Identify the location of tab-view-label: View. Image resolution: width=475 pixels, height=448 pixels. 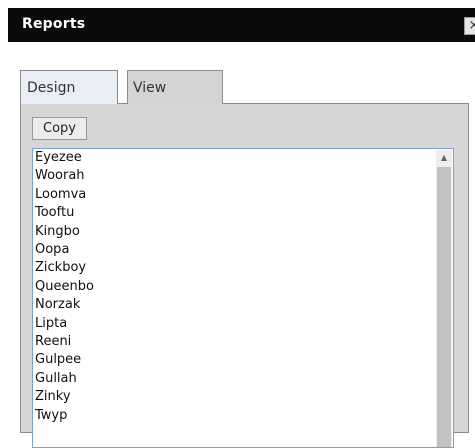
(150, 88).